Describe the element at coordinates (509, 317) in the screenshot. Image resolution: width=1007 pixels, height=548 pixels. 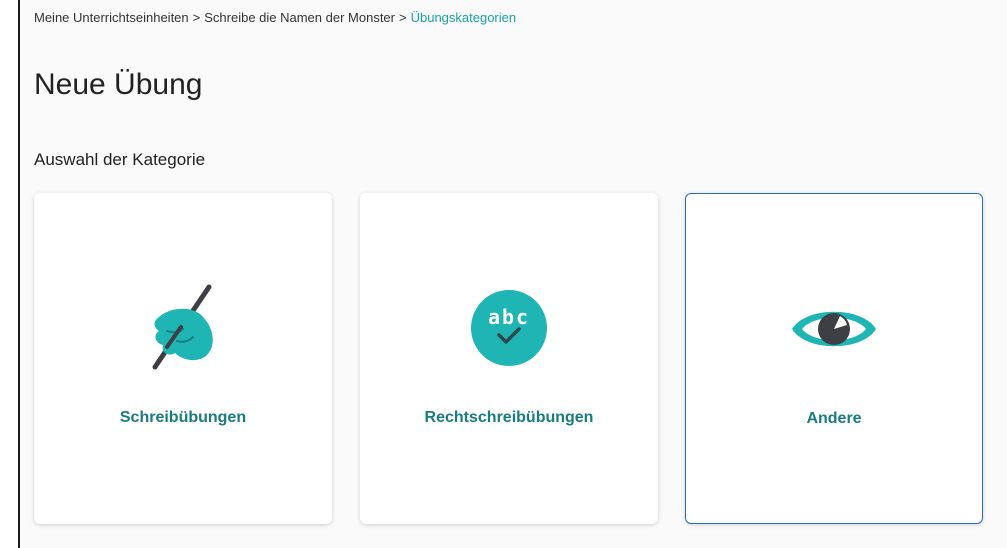
I see `abc-icon-text: abc` at that location.